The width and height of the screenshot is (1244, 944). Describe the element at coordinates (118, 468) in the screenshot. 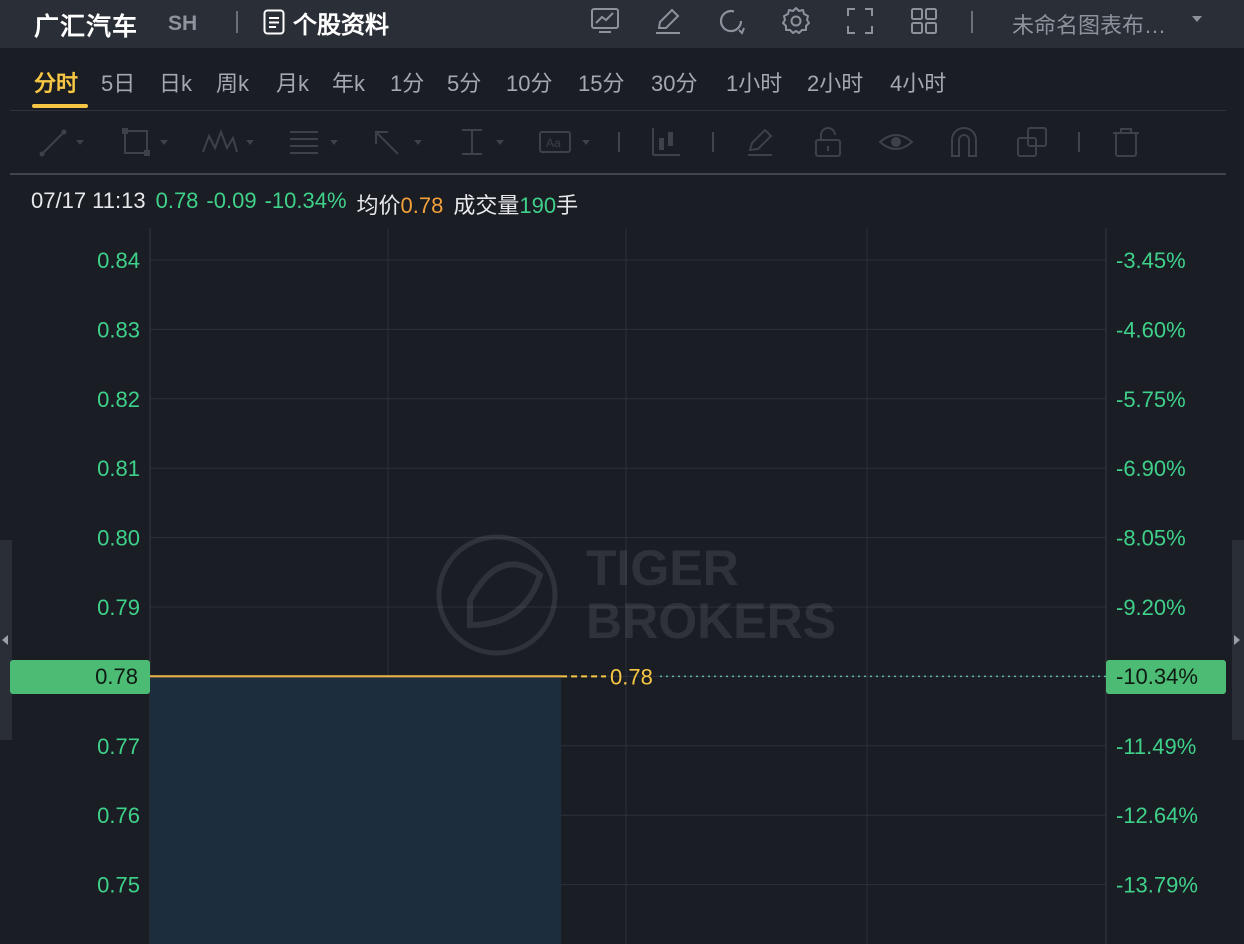

I see `price-tick-label: 0.81` at that location.